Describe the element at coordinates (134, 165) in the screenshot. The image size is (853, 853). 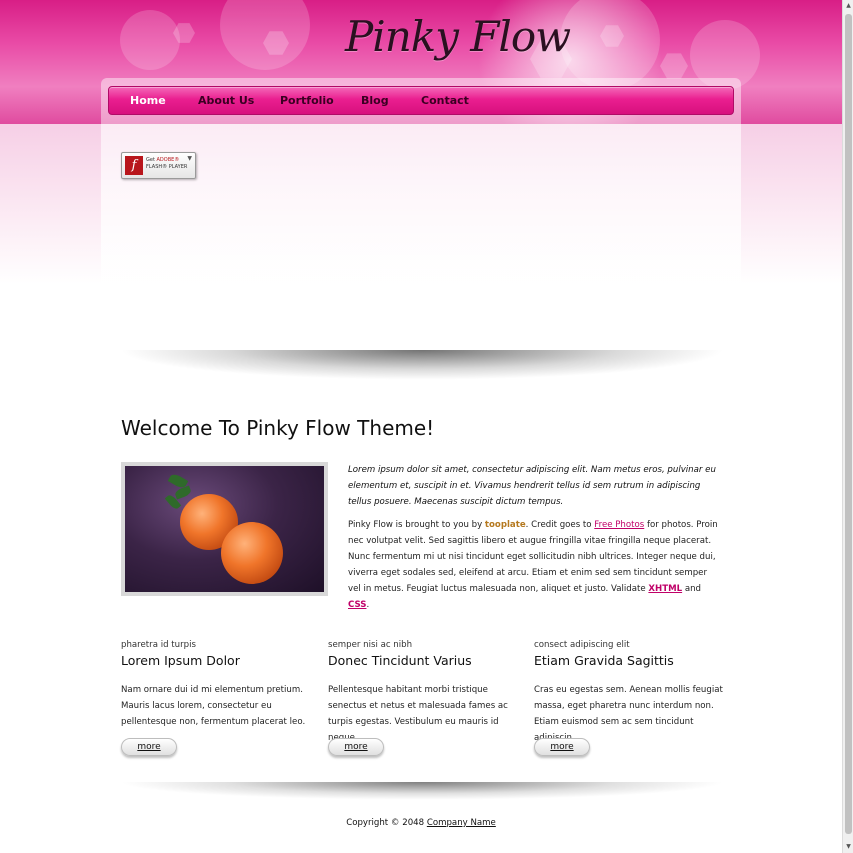
I see `flash-icon: f` at that location.